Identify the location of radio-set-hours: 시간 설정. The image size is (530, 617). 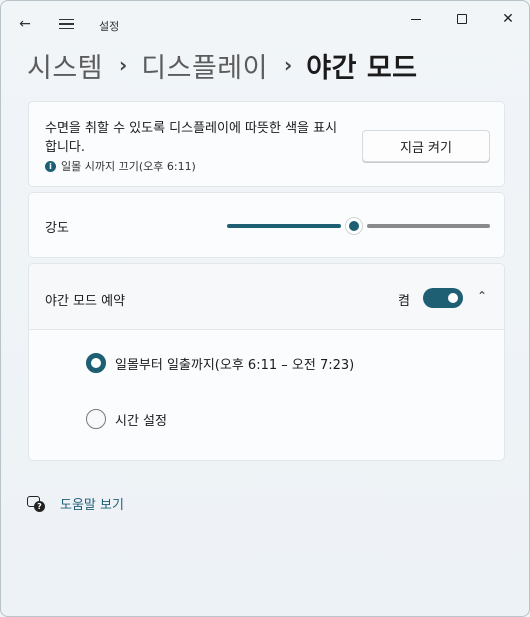
(126, 419).